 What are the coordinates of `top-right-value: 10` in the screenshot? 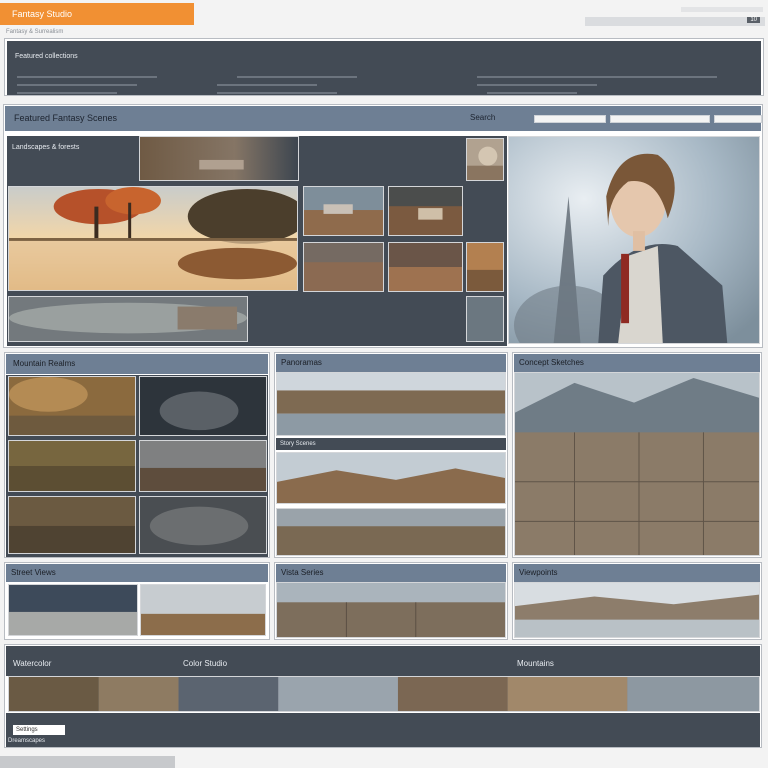 It's located at (753, 20).